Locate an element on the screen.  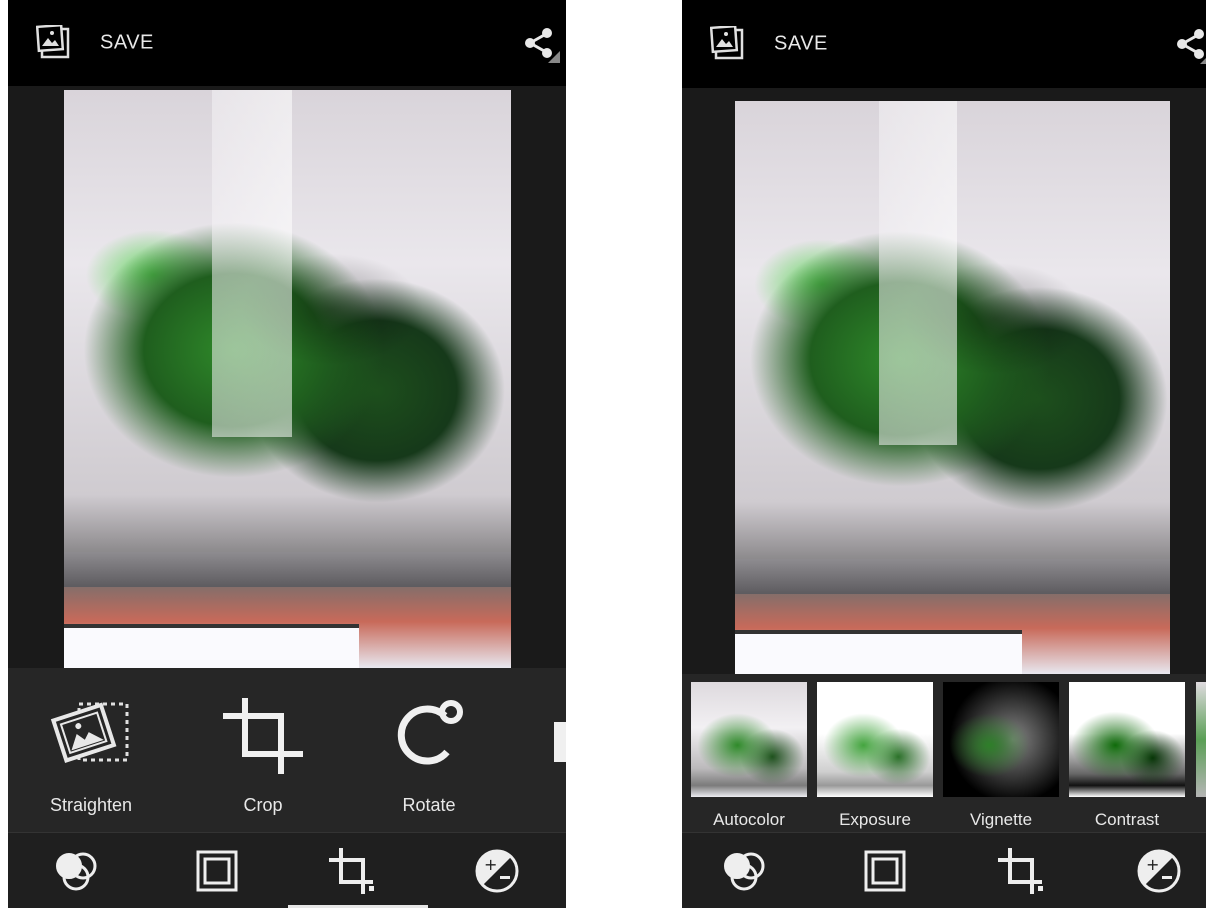
rotate-tool: Rotate is located at coordinates (429, 750).